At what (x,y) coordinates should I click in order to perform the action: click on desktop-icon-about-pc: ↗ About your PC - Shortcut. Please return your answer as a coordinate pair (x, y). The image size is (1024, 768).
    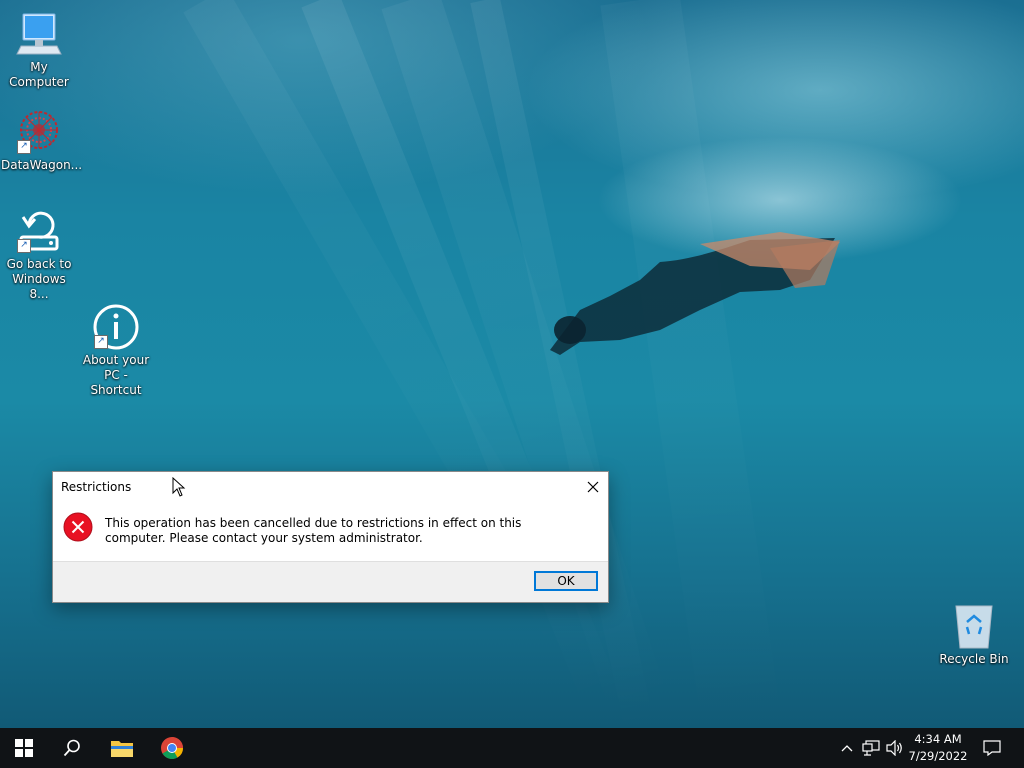
    Looking at the image, I should click on (116, 350).